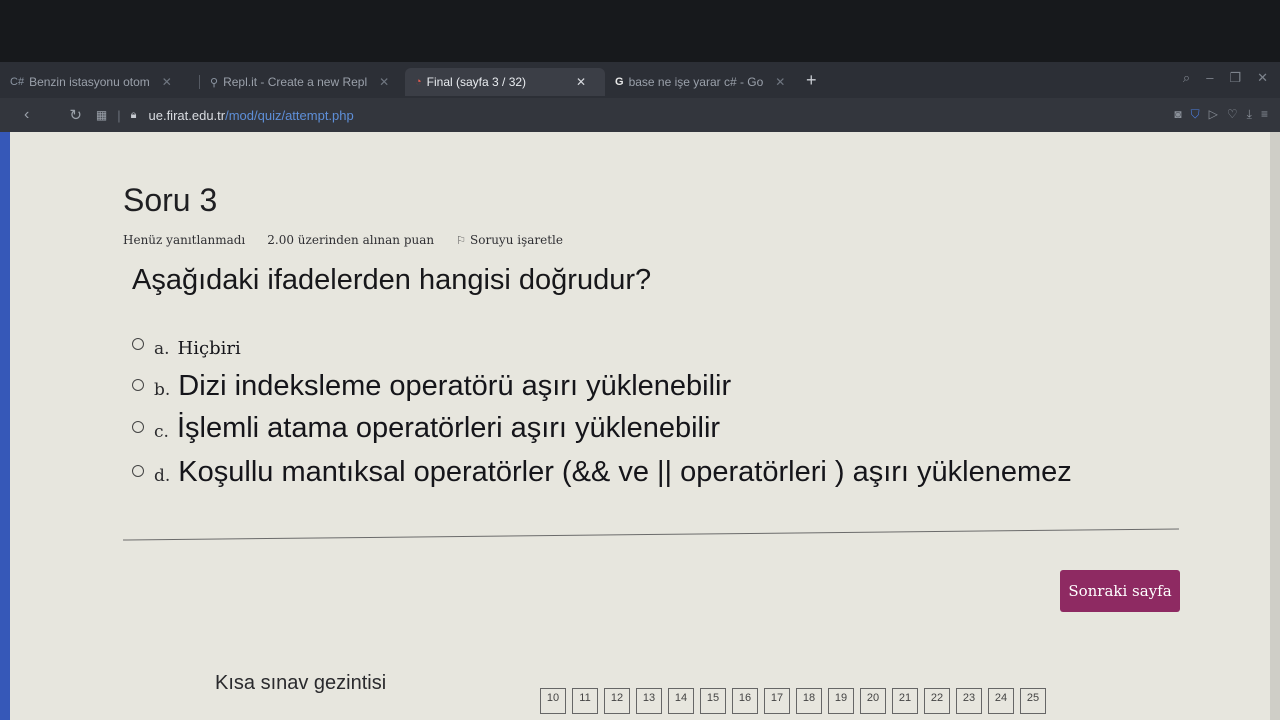  Describe the element at coordinates (1213, 114) in the screenshot. I see `play-icon: ▷` at that location.